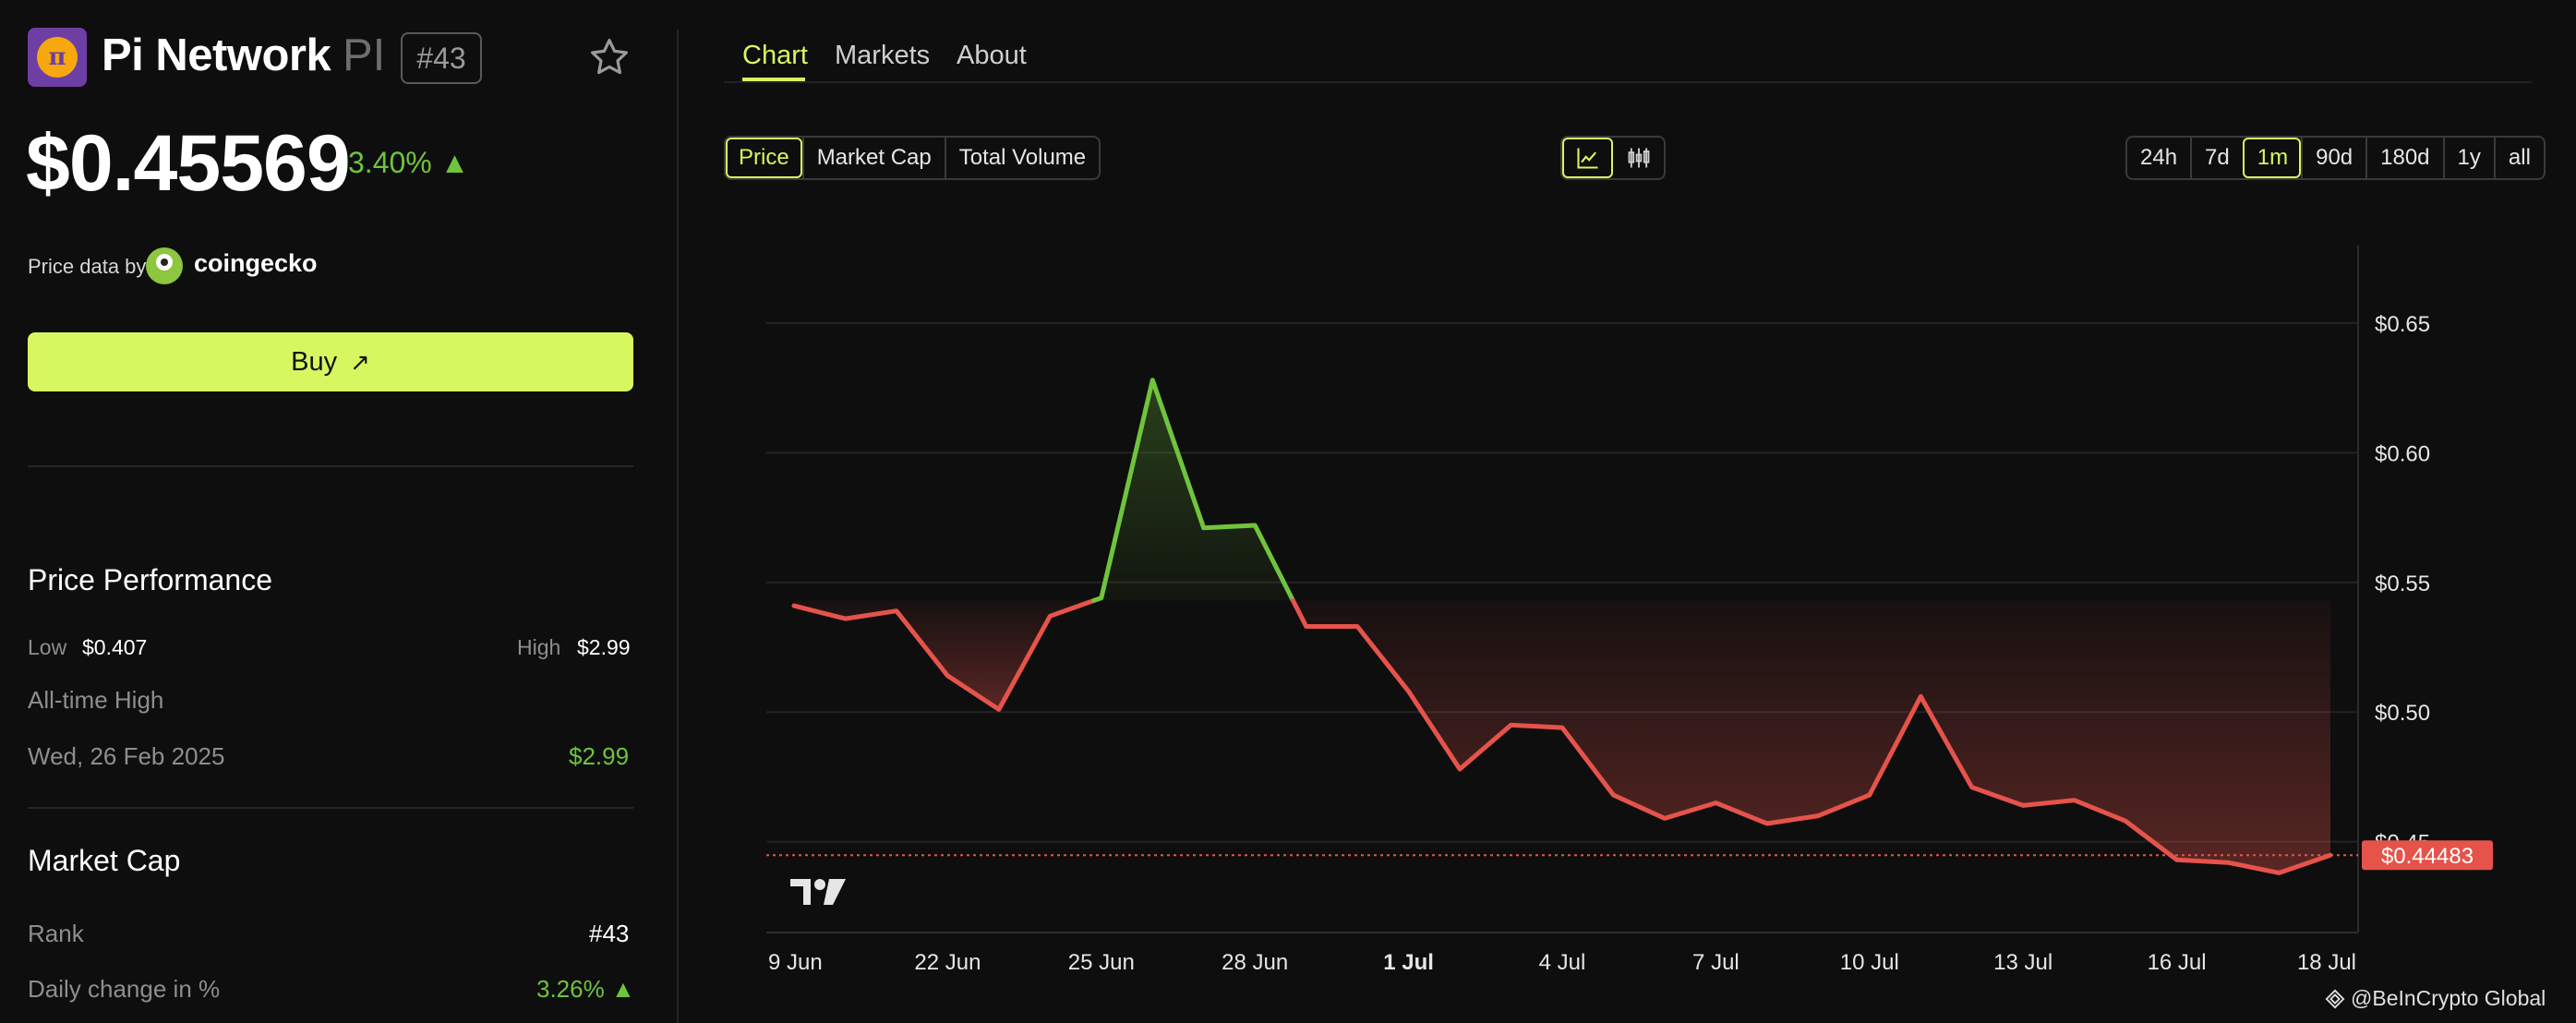 The width and height of the screenshot is (2576, 1023). What do you see at coordinates (115, 647) in the screenshot?
I see `low-value: $0.407` at bounding box center [115, 647].